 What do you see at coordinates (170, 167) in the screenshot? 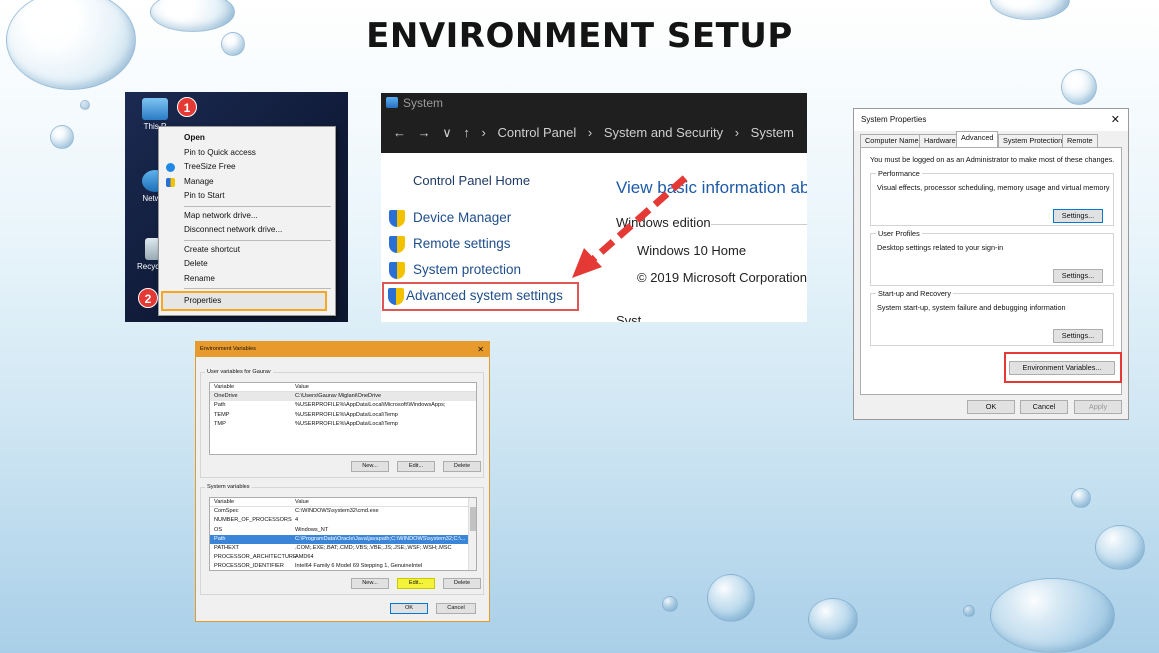
I see `treesize-icon` at bounding box center [170, 167].